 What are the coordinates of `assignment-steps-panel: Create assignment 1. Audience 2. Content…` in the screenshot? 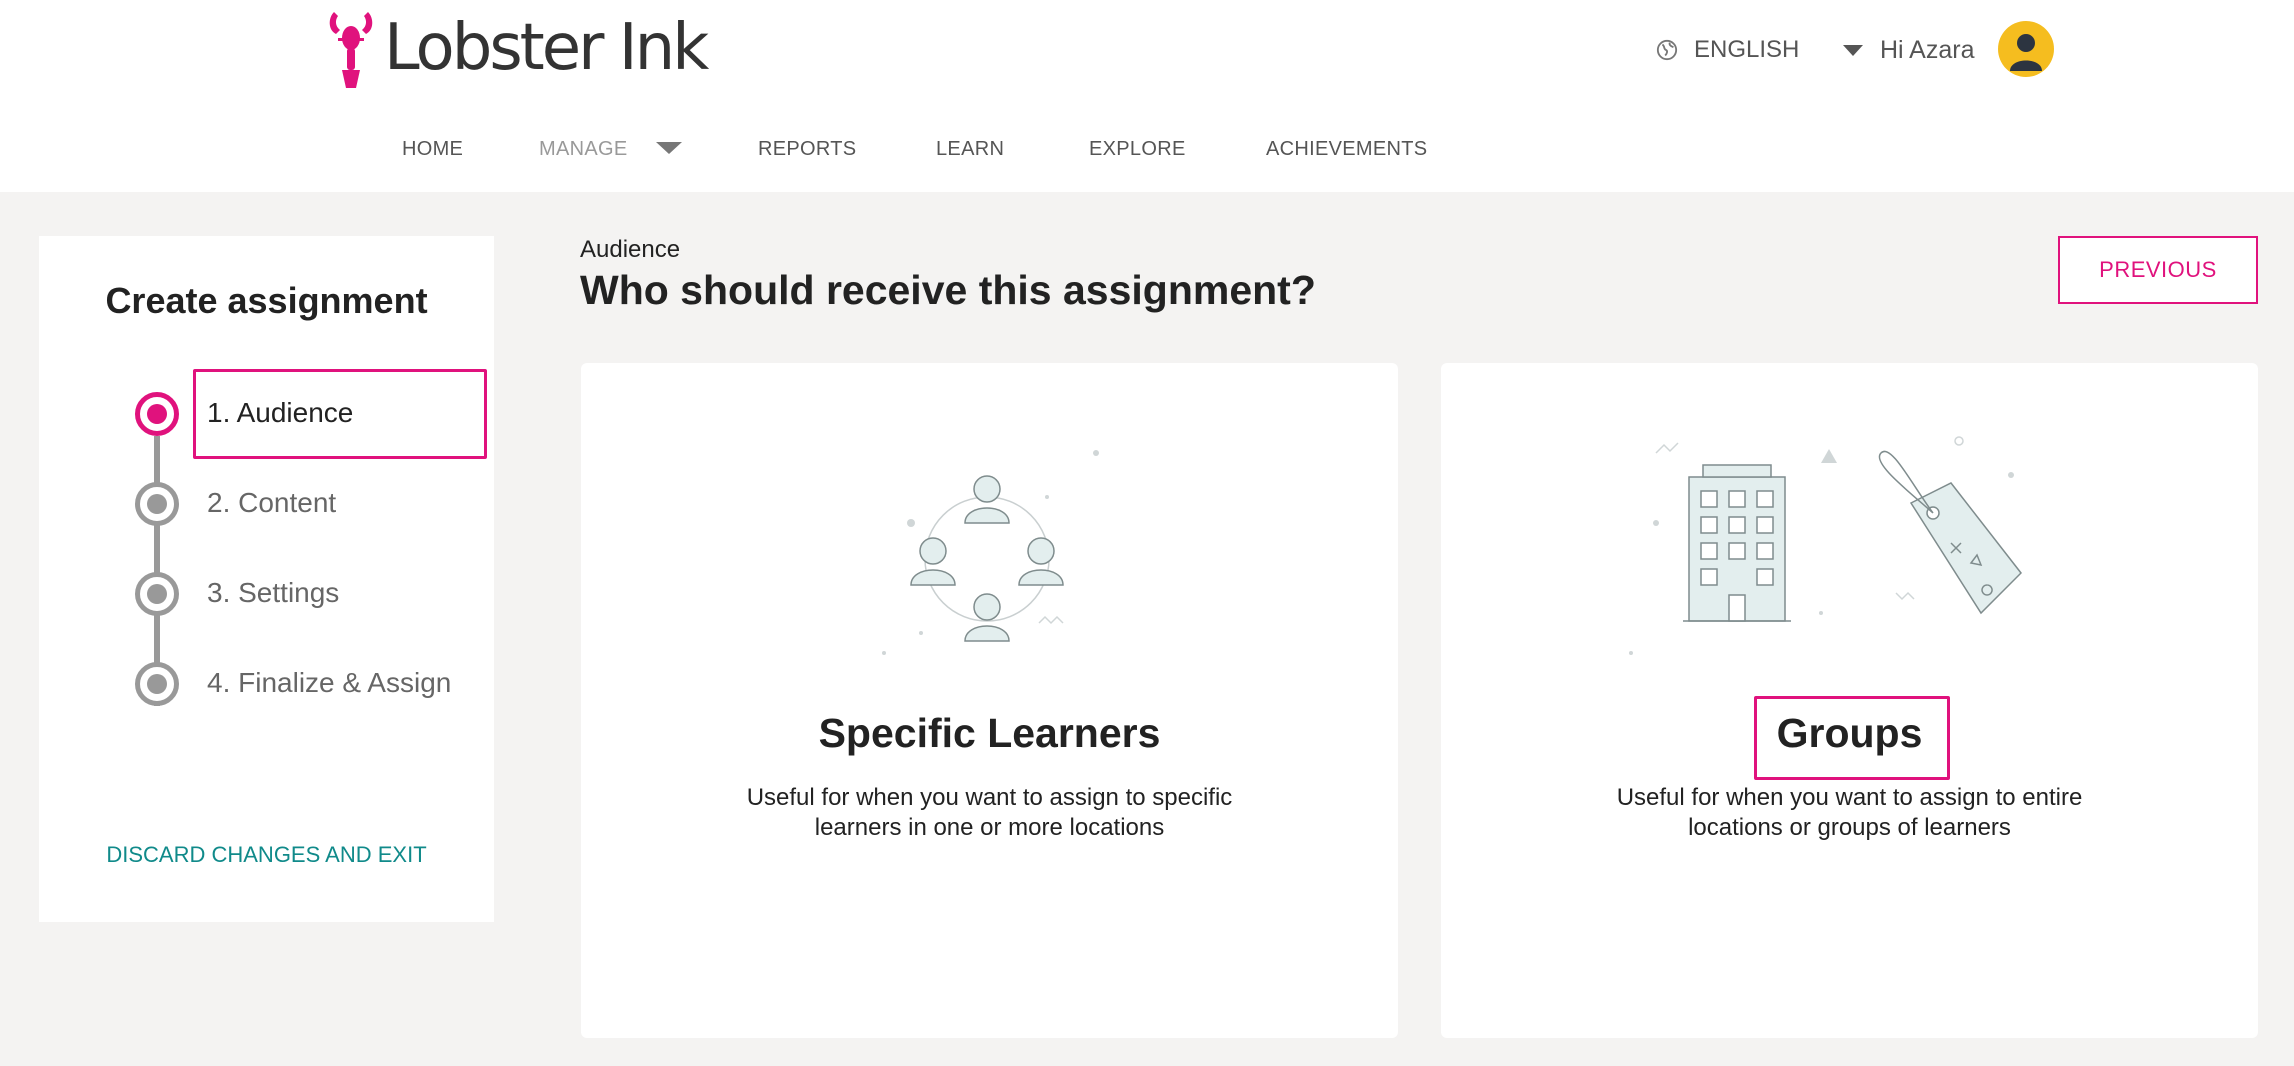 It's located at (266, 579).